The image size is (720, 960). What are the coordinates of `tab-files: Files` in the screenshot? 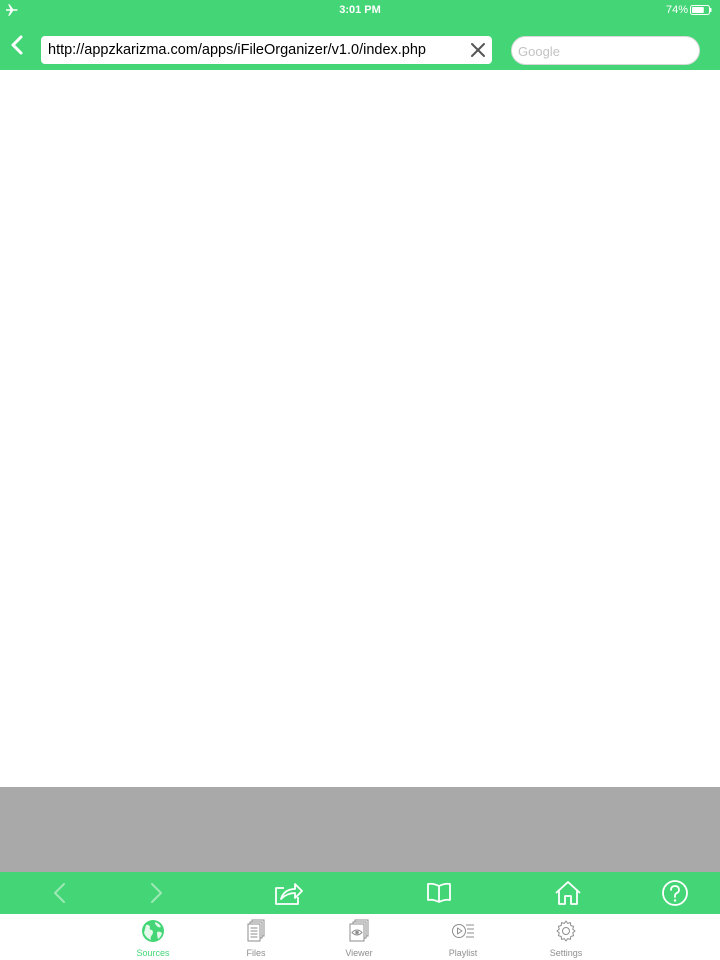 It's located at (256, 938).